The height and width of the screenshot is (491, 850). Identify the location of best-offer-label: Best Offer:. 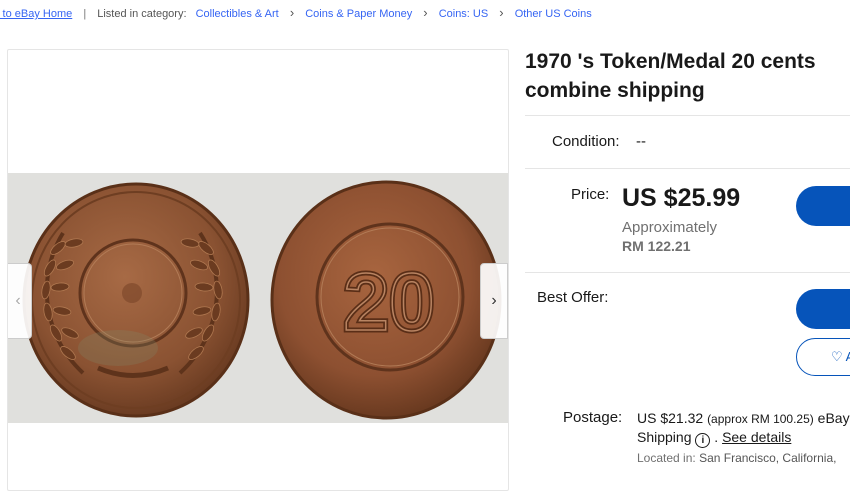
(573, 297).